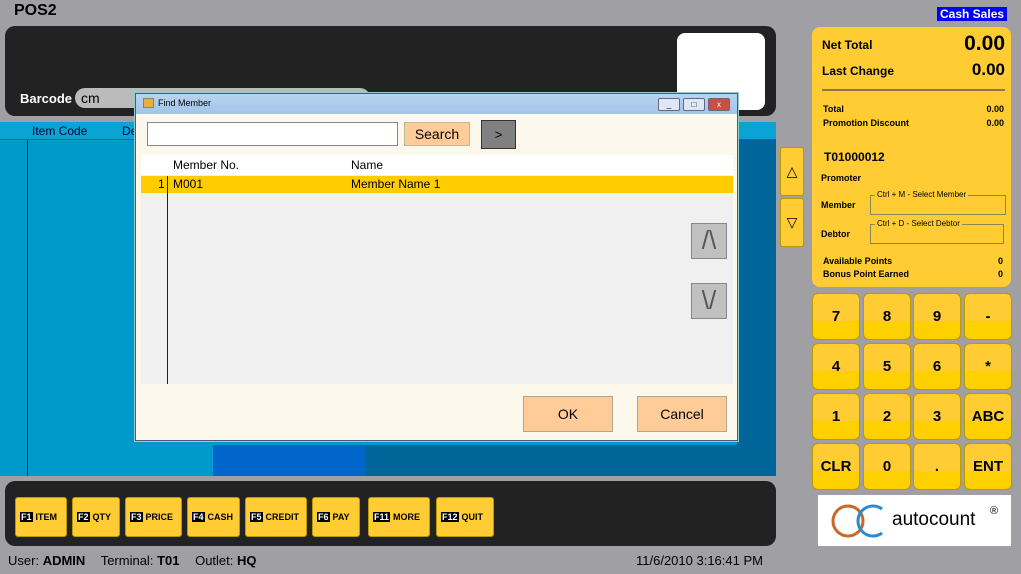 This screenshot has height=574, width=1021. I want to click on row-header-divider, so click(167, 280).